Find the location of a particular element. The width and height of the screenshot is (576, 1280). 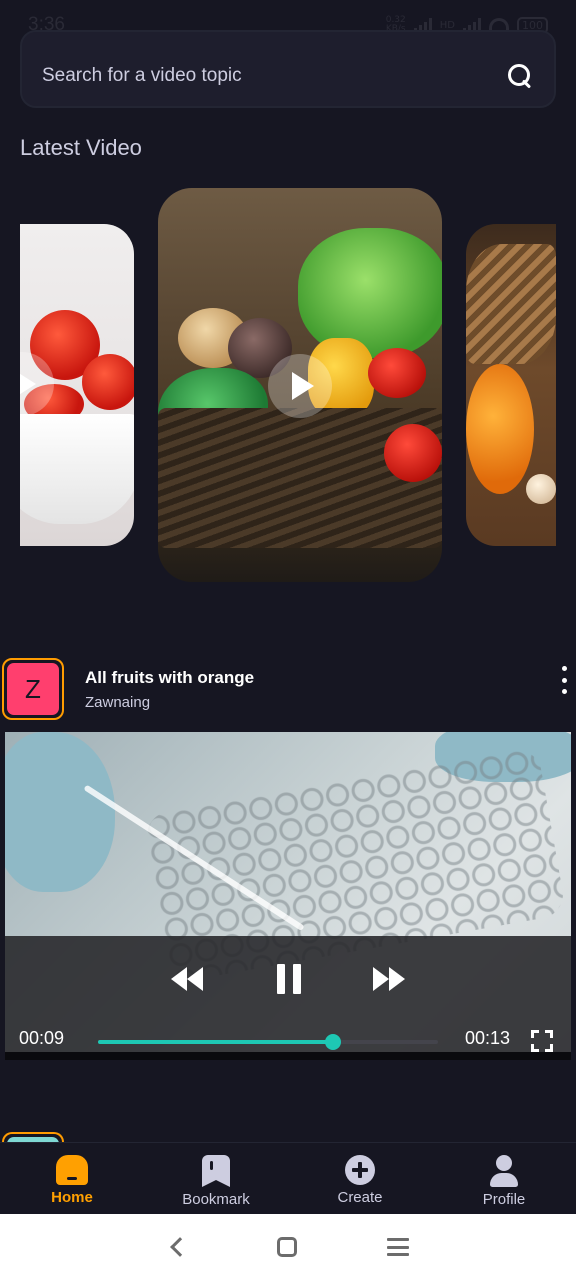

fast-forward-icon is located at coordinates (389, 979).